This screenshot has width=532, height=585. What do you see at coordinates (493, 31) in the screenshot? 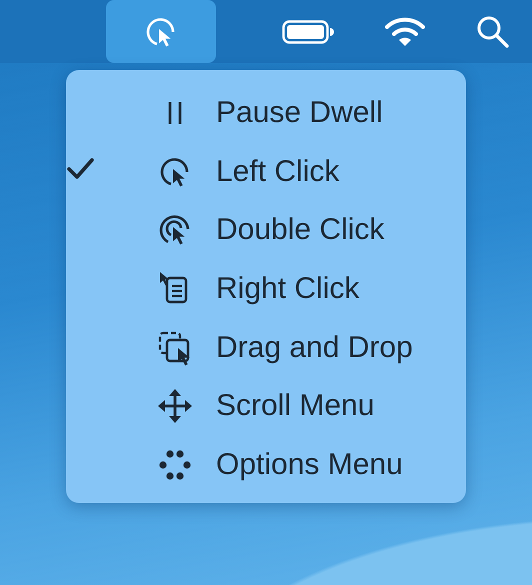
I see `search-icon` at bounding box center [493, 31].